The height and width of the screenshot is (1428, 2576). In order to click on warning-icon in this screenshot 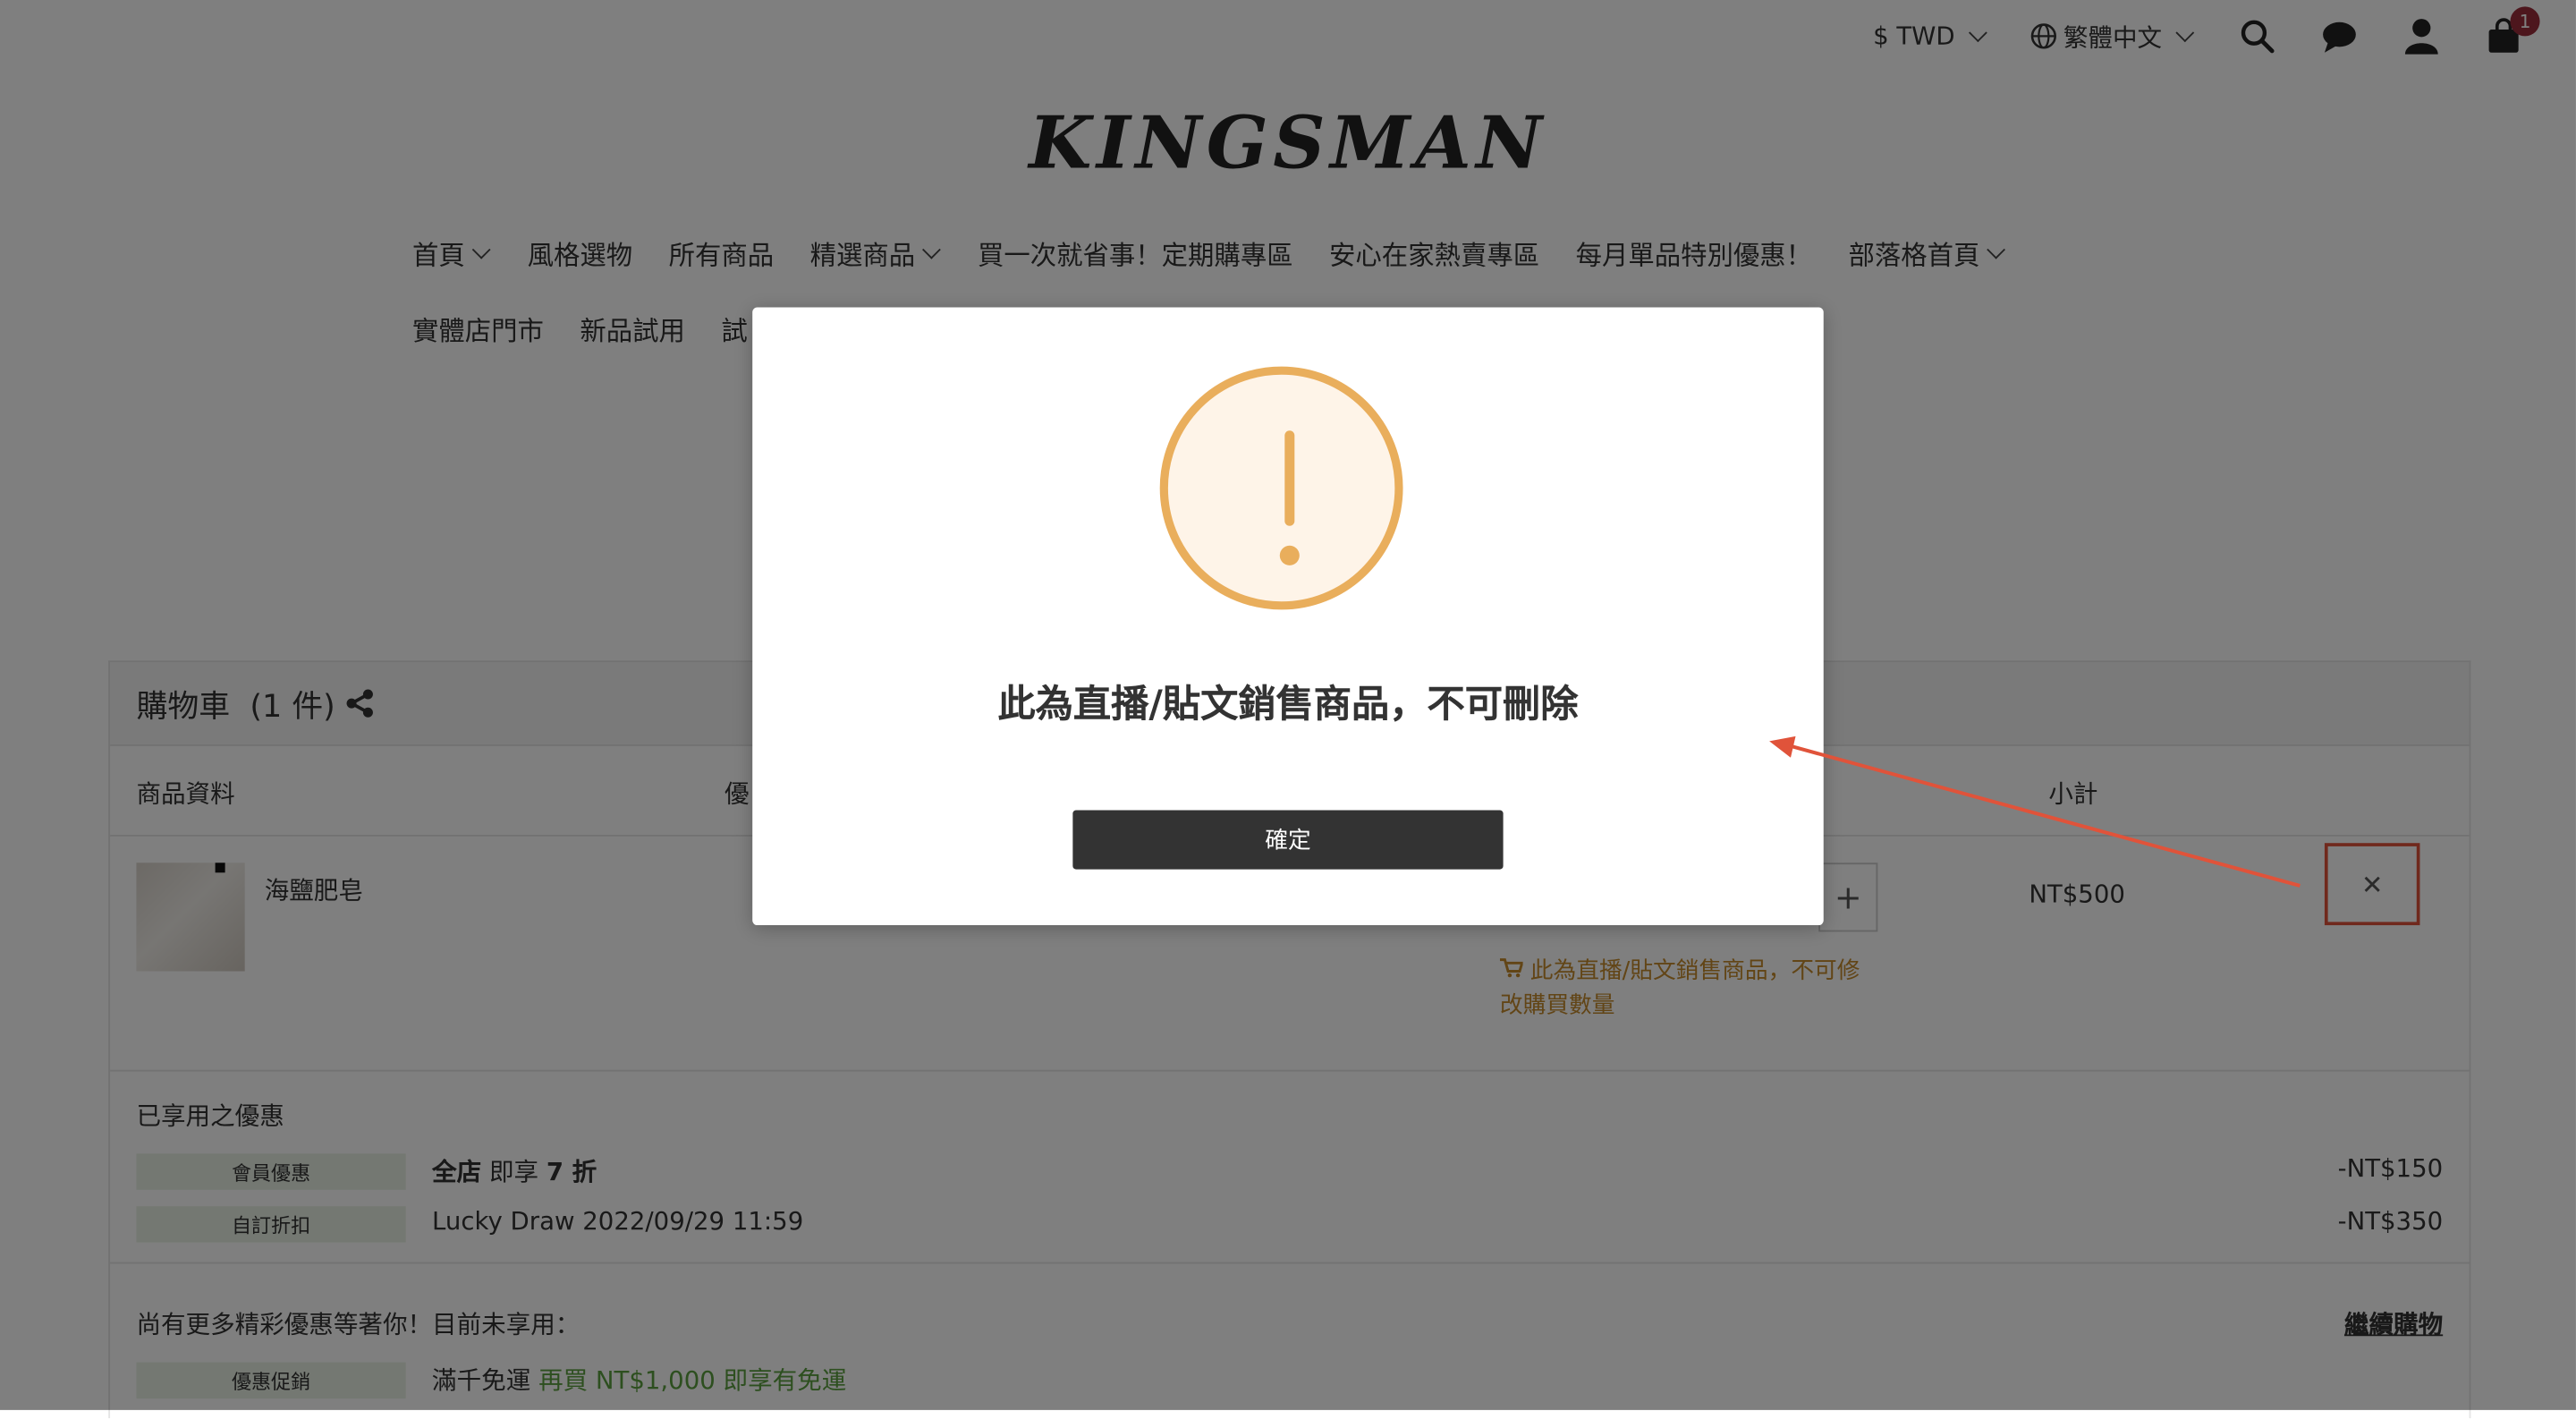, I will do `click(1281, 488)`.